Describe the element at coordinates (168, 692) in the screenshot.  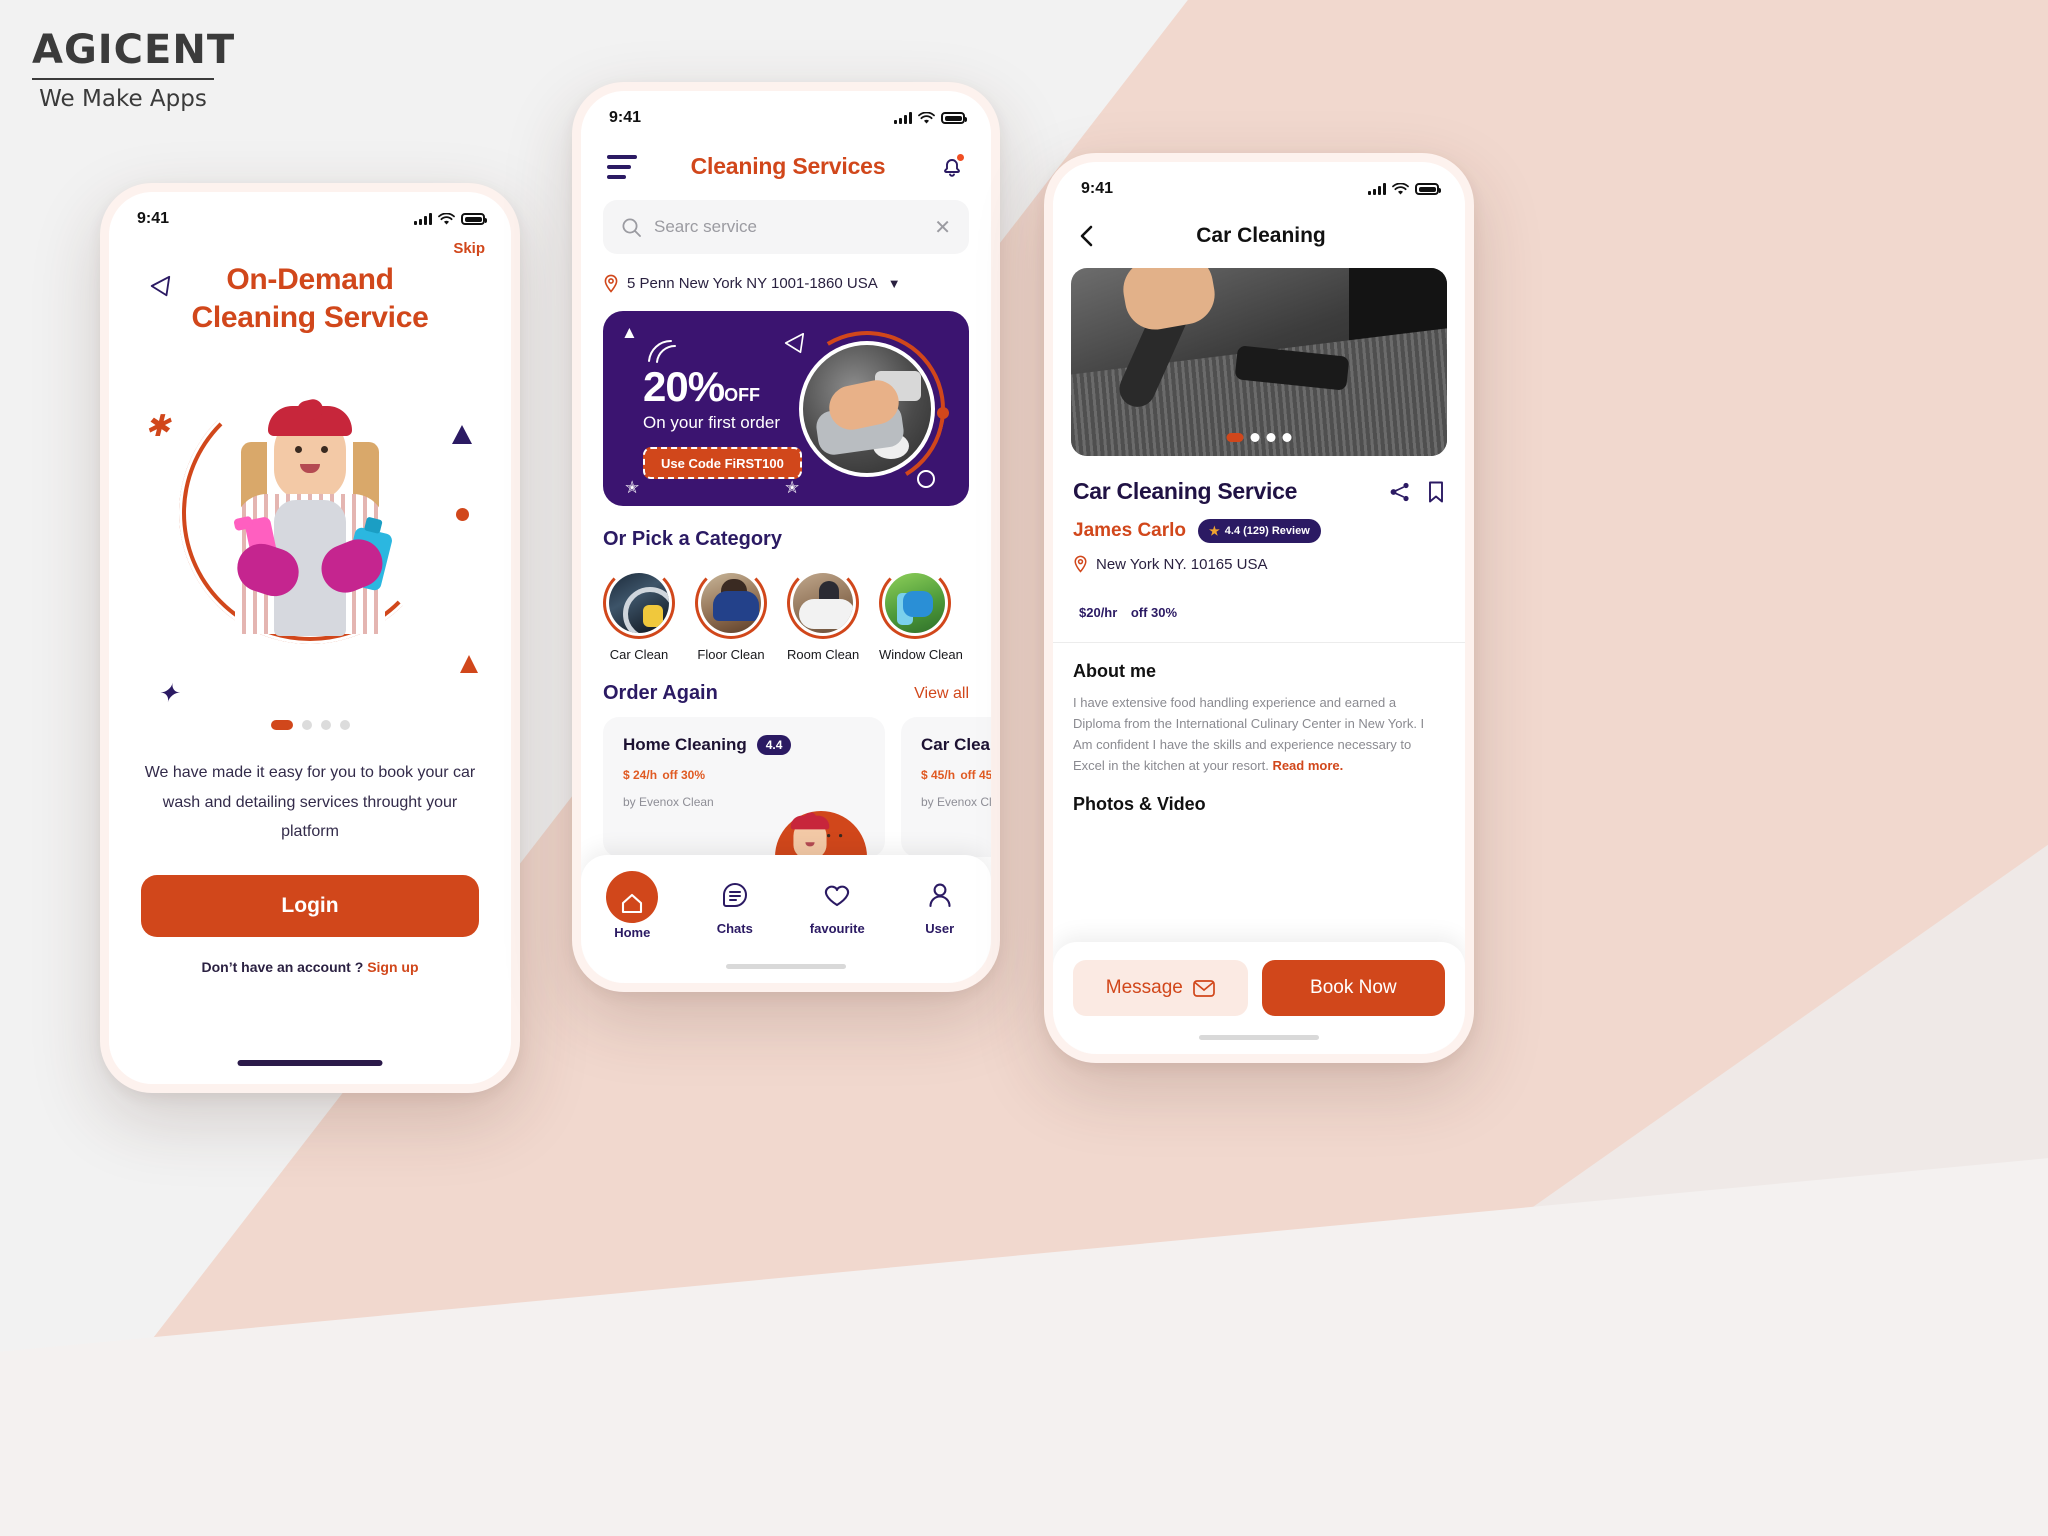
I see `sparkle-decoration-icon: ✦` at that location.